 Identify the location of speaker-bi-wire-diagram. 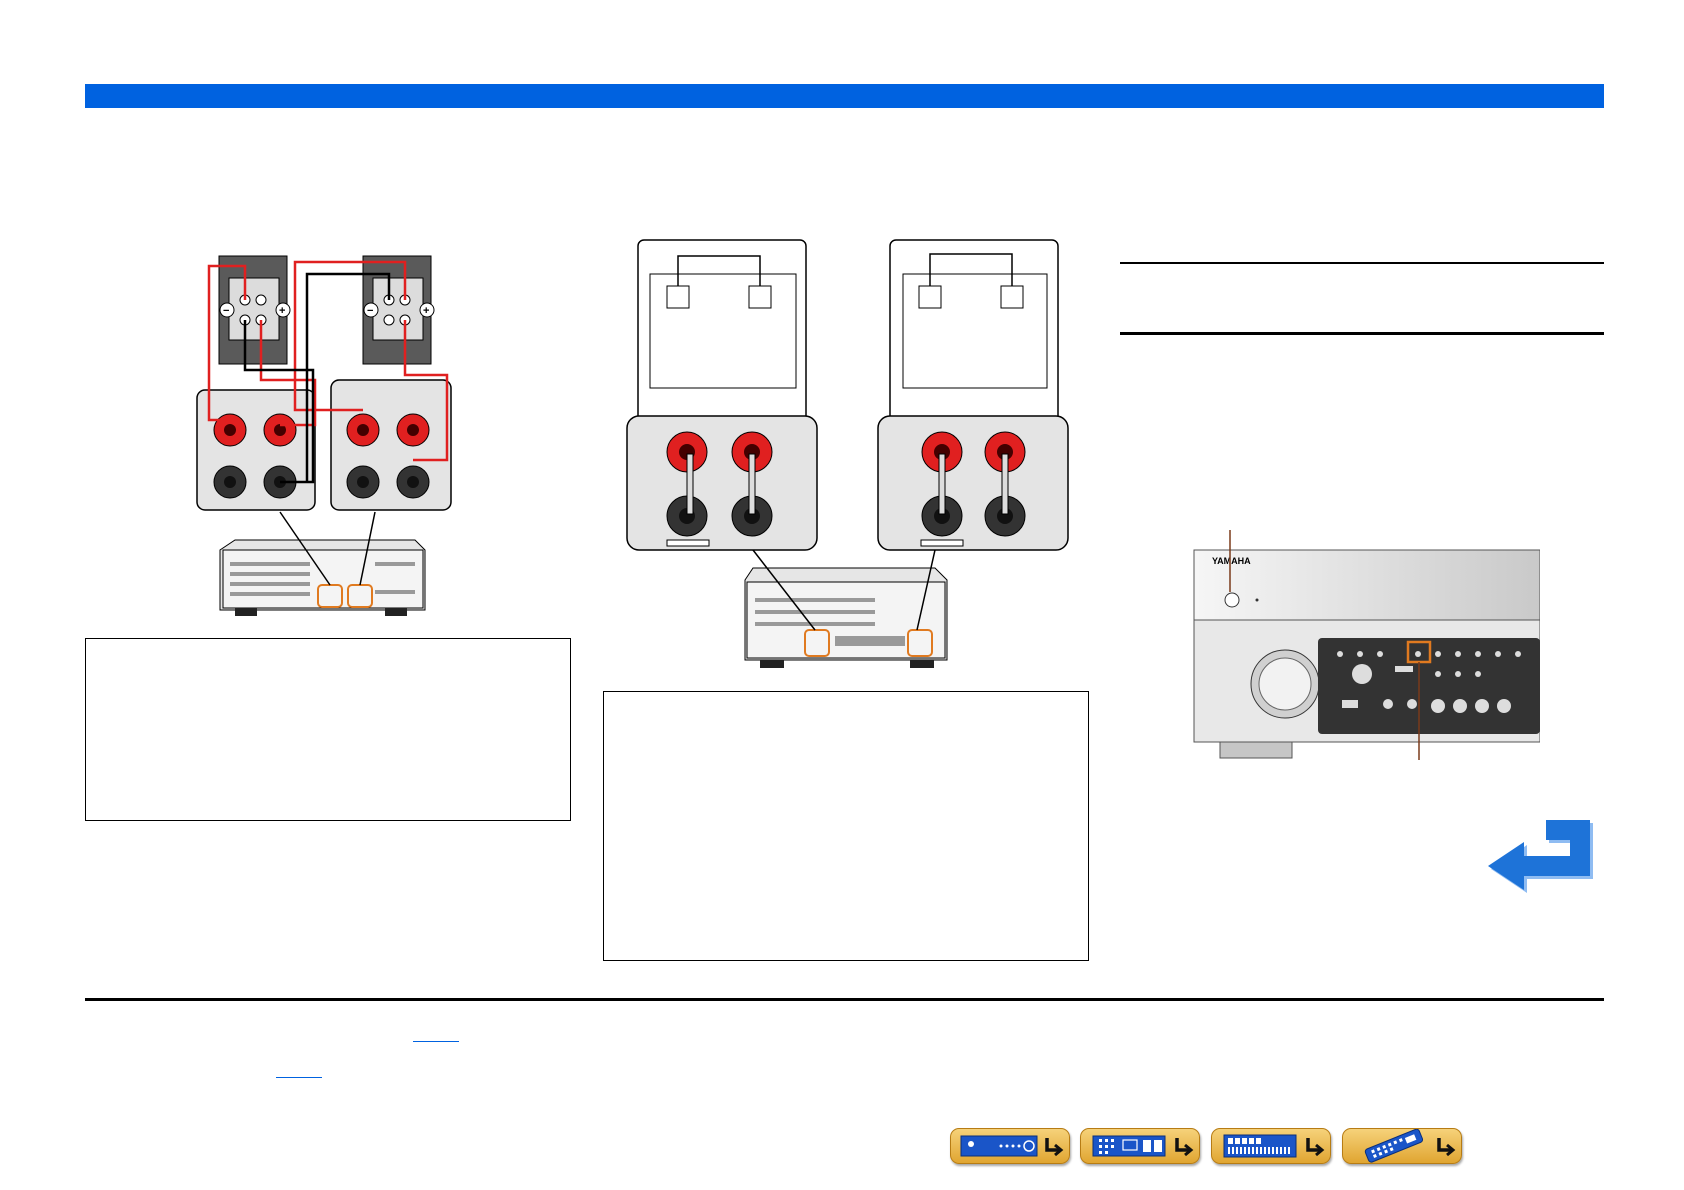
(847, 453).